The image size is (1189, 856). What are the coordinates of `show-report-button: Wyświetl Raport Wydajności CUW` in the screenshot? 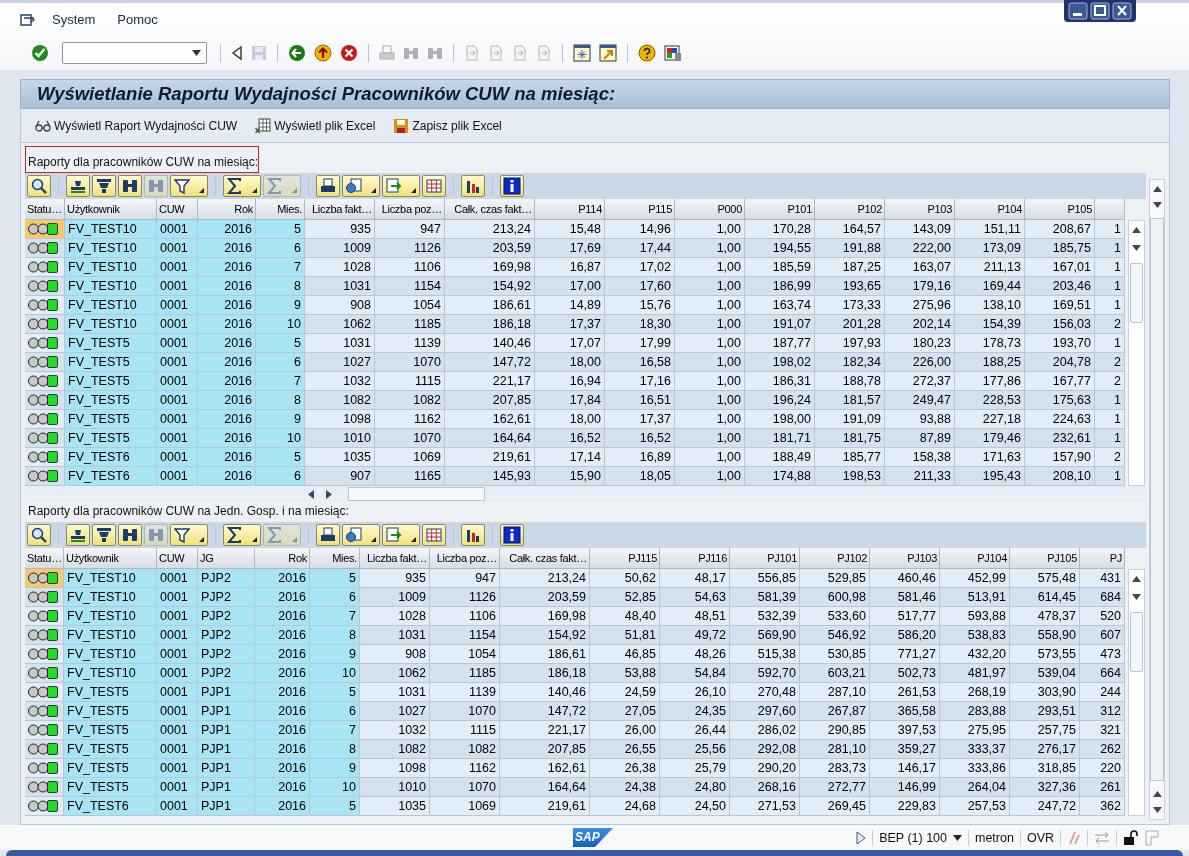 It's located at (136, 125).